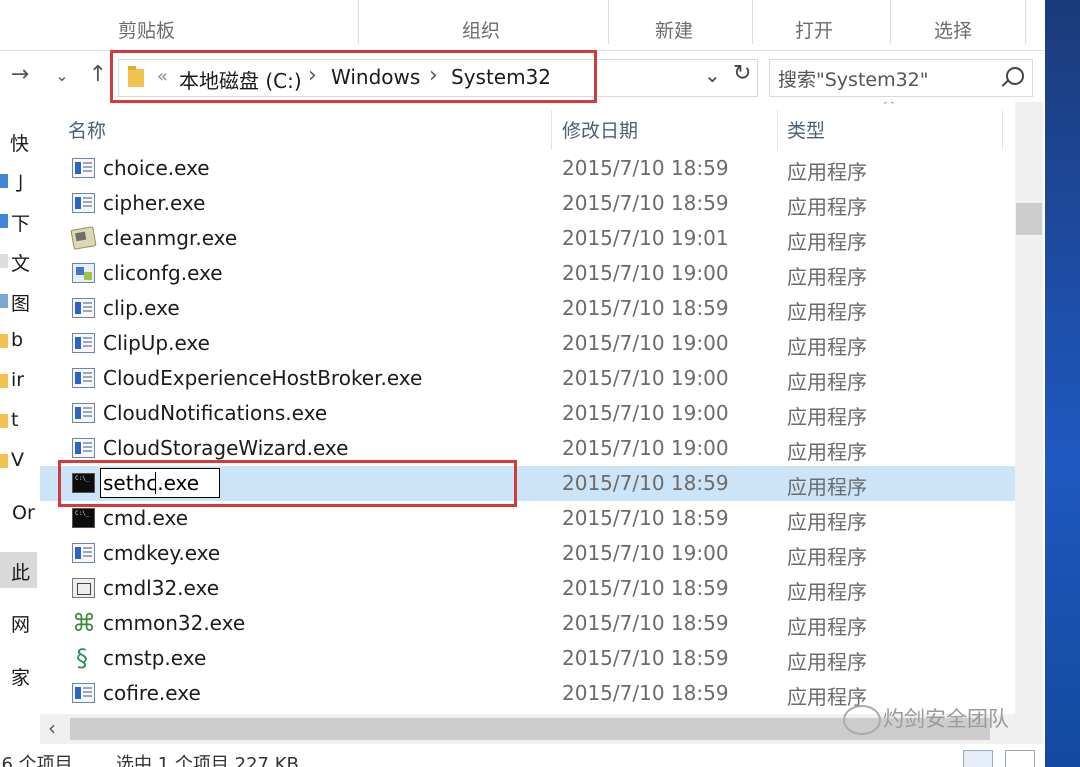 This screenshot has height=767, width=1080. What do you see at coordinates (207, 760) in the screenshot?
I see `selection-info: 选中 1 个项目 227 KB` at bounding box center [207, 760].